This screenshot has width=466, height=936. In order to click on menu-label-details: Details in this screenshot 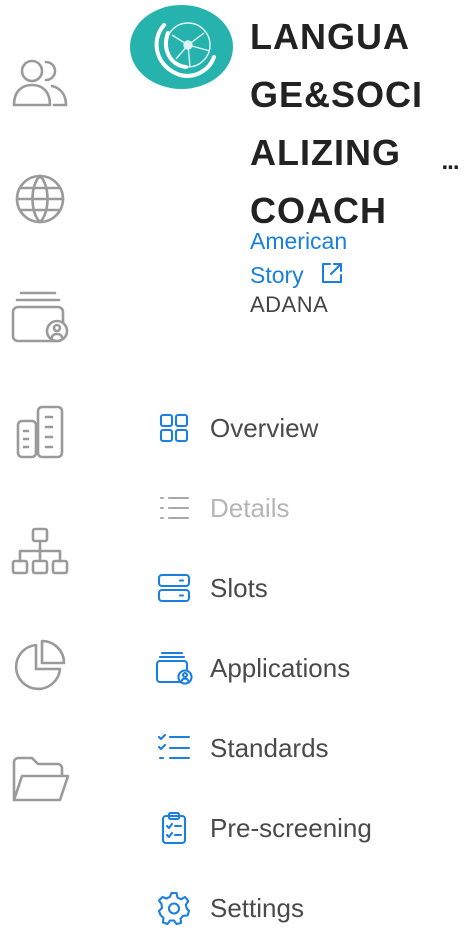, I will do `click(250, 507)`.